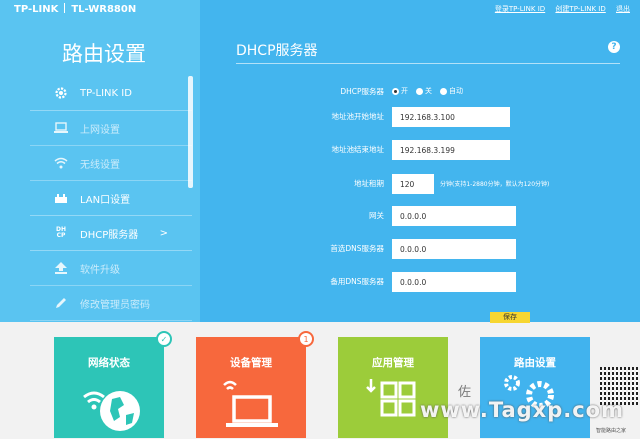 This screenshot has height=439, width=640. Describe the element at coordinates (454, 282) in the screenshot. I see `dns2-input` at that location.